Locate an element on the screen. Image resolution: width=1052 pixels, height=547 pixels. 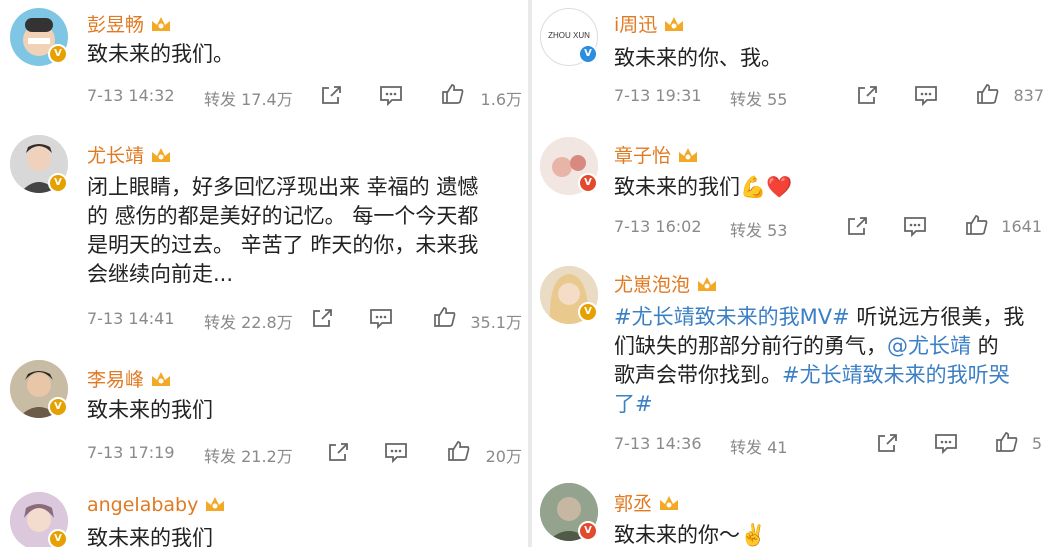
comment-post: V 彭昱畅 致未来的我们。 7-13 14:32 转发 17.4万 1.6万 is located at coordinates (264, 62).